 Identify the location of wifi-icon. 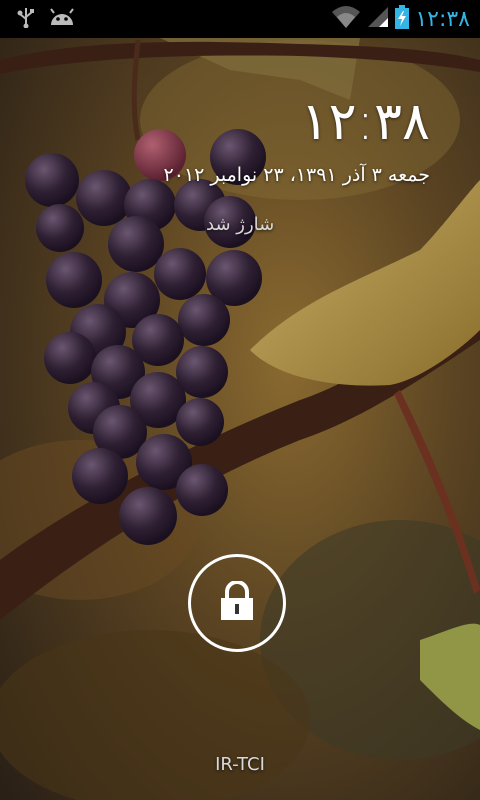
(346, 19).